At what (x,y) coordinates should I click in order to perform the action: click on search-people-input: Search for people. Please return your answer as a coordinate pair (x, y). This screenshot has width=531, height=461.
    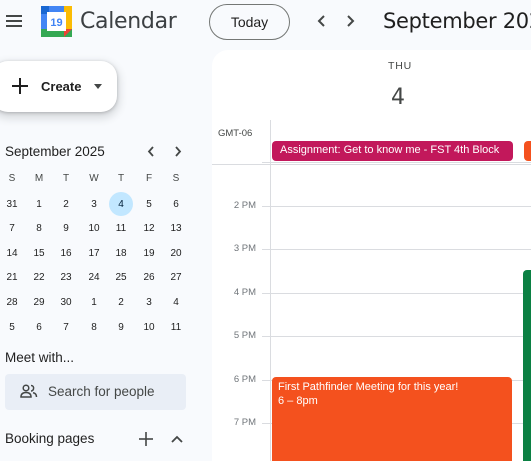
    Looking at the image, I should click on (95, 392).